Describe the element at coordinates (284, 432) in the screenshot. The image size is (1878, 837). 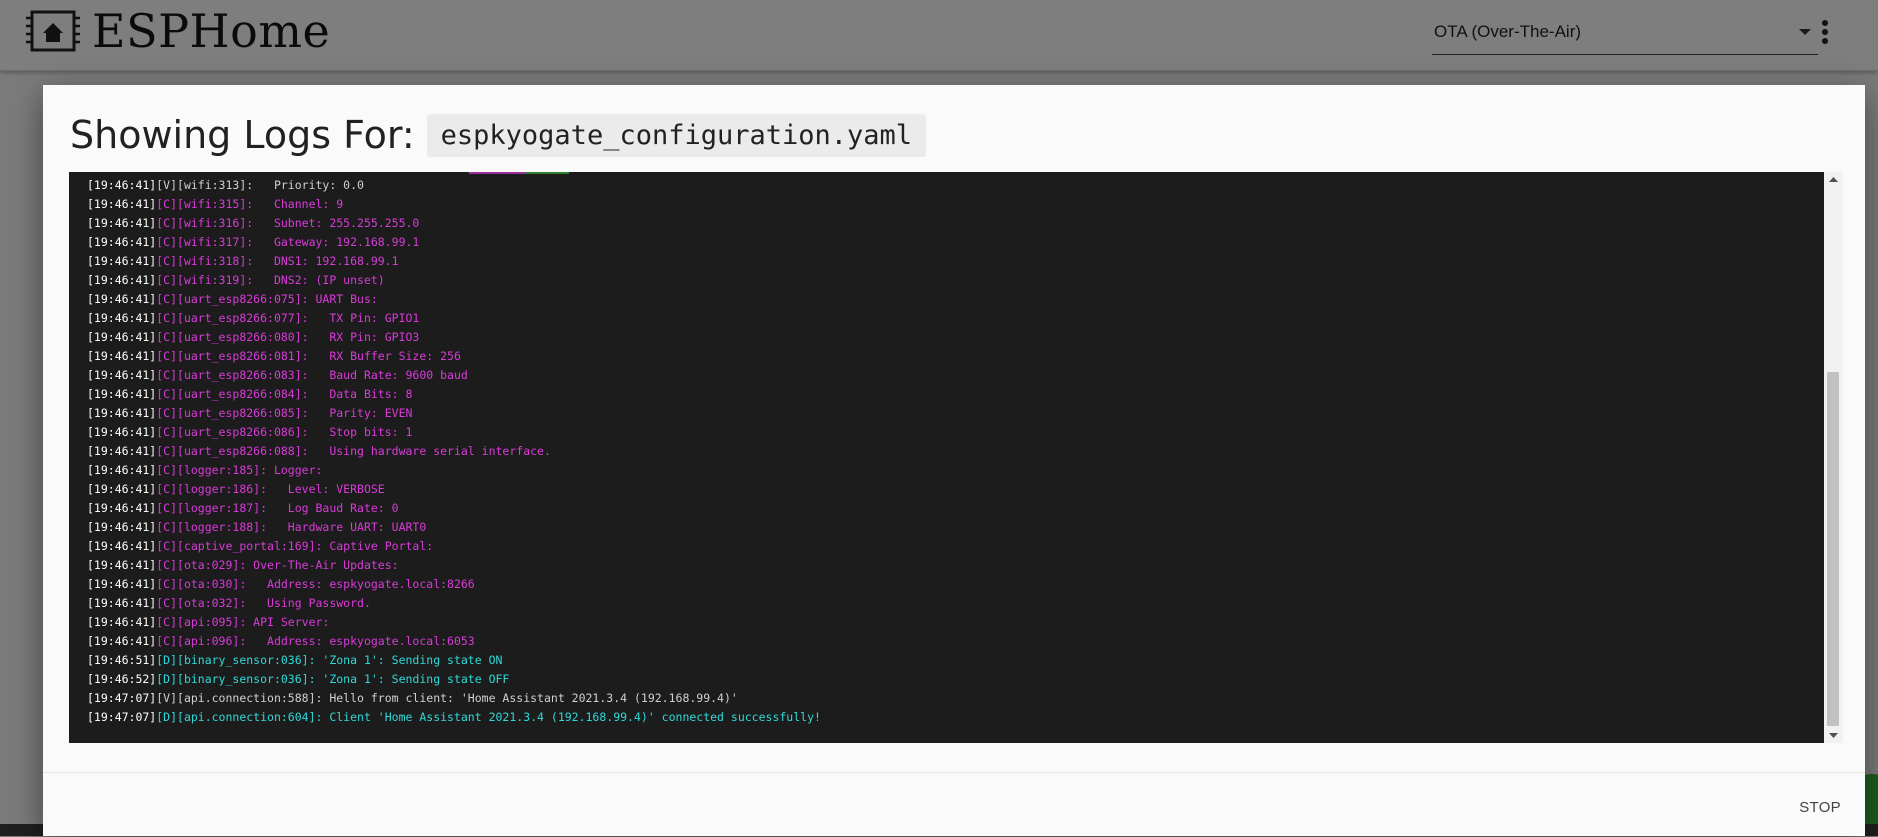
I see `log-message: [C][uart_esp8266:086]: Stop bits: 1` at that location.